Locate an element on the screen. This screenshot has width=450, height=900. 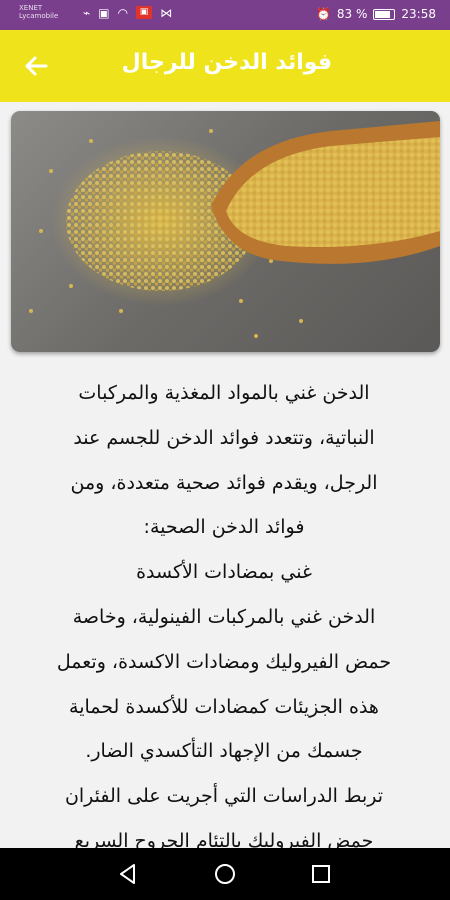
article-line: جسمك من الإجهاد التأكسدي الضار. is located at coordinates (224, 751).